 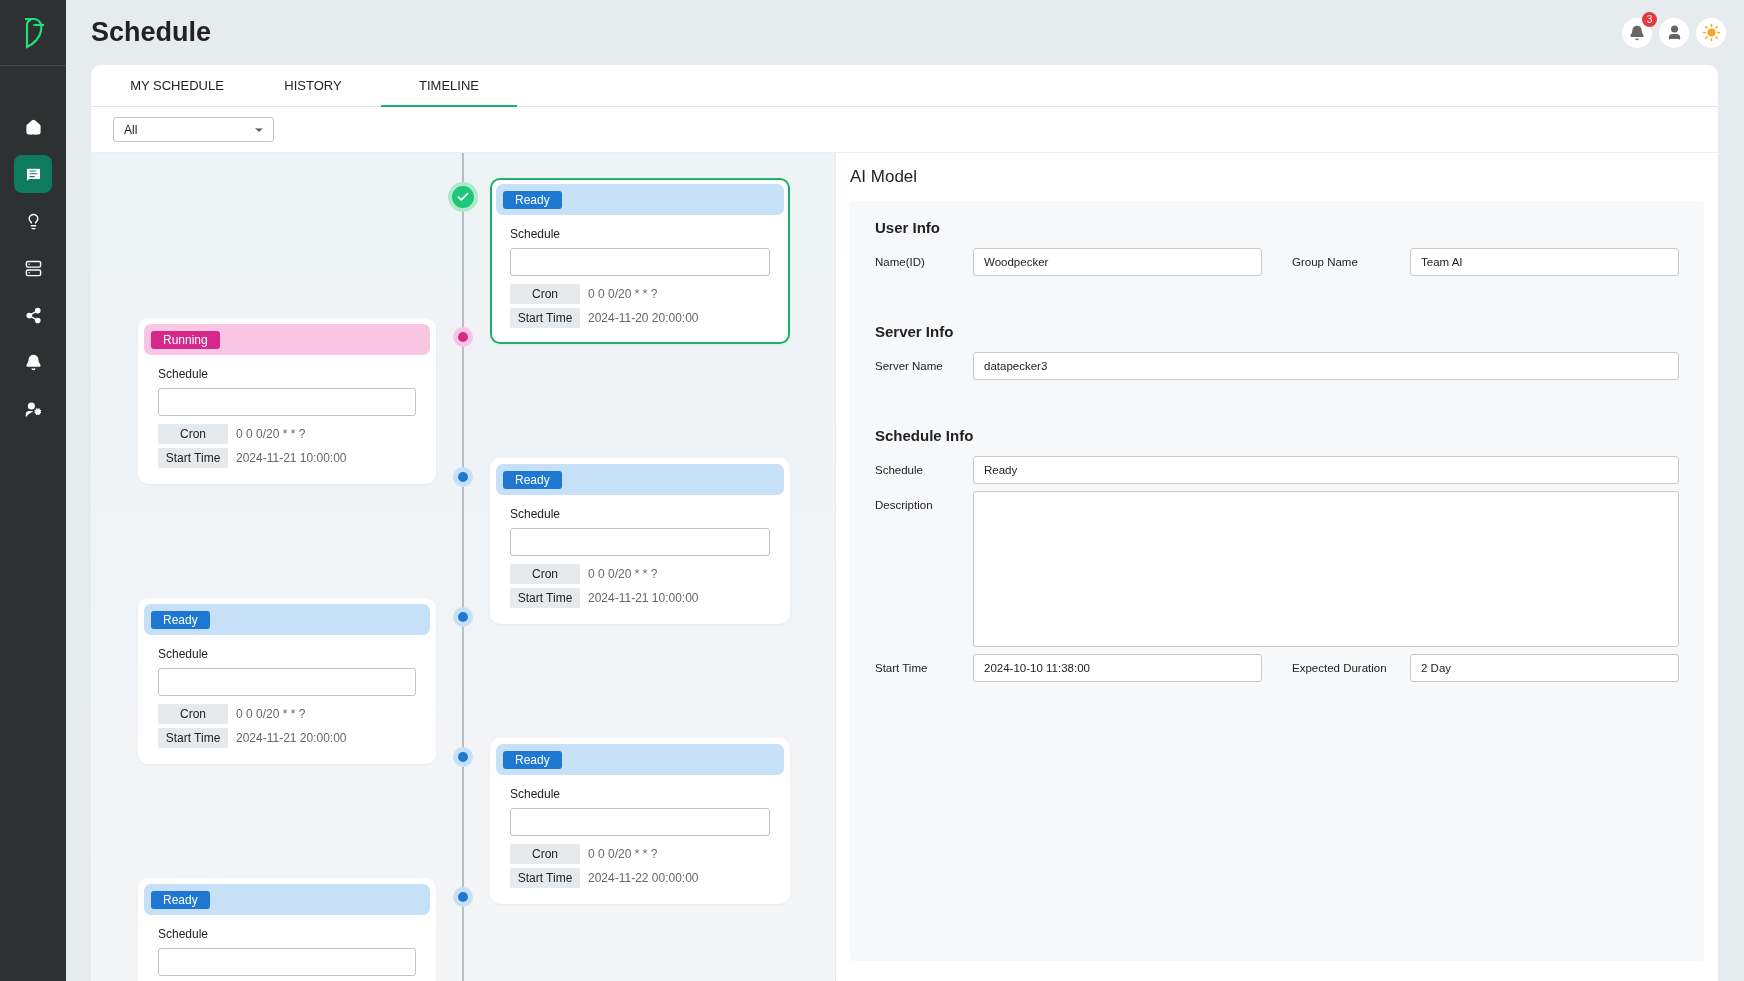 I want to click on server-icon, so click(x=33, y=268).